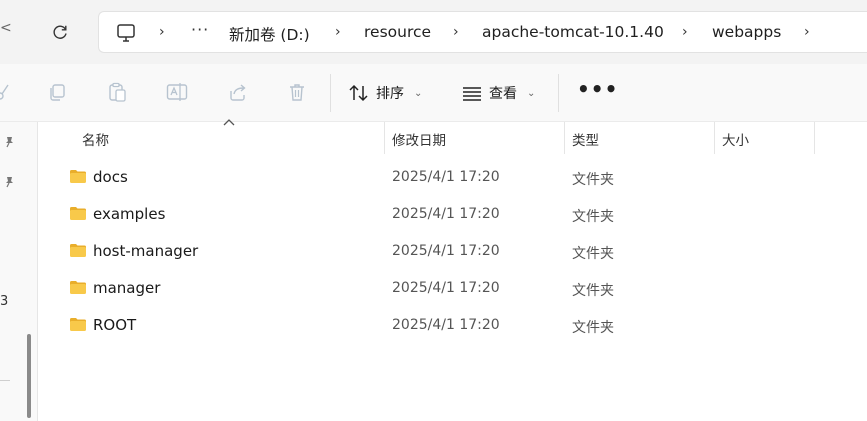 This screenshot has width=867, height=421. Describe the element at coordinates (814, 138) in the screenshot. I see `column-divider` at that location.